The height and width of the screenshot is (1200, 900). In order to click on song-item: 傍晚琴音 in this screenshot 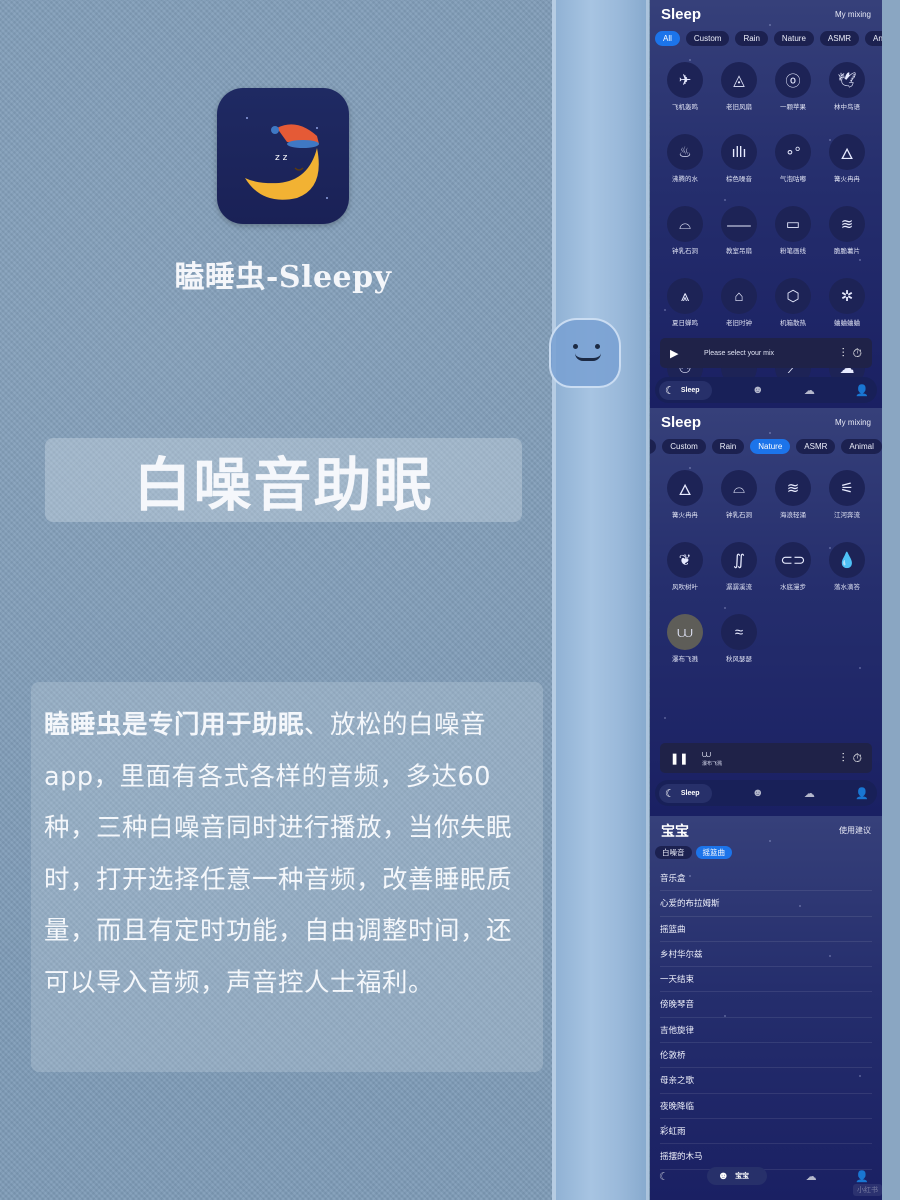, I will do `click(766, 1005)`.